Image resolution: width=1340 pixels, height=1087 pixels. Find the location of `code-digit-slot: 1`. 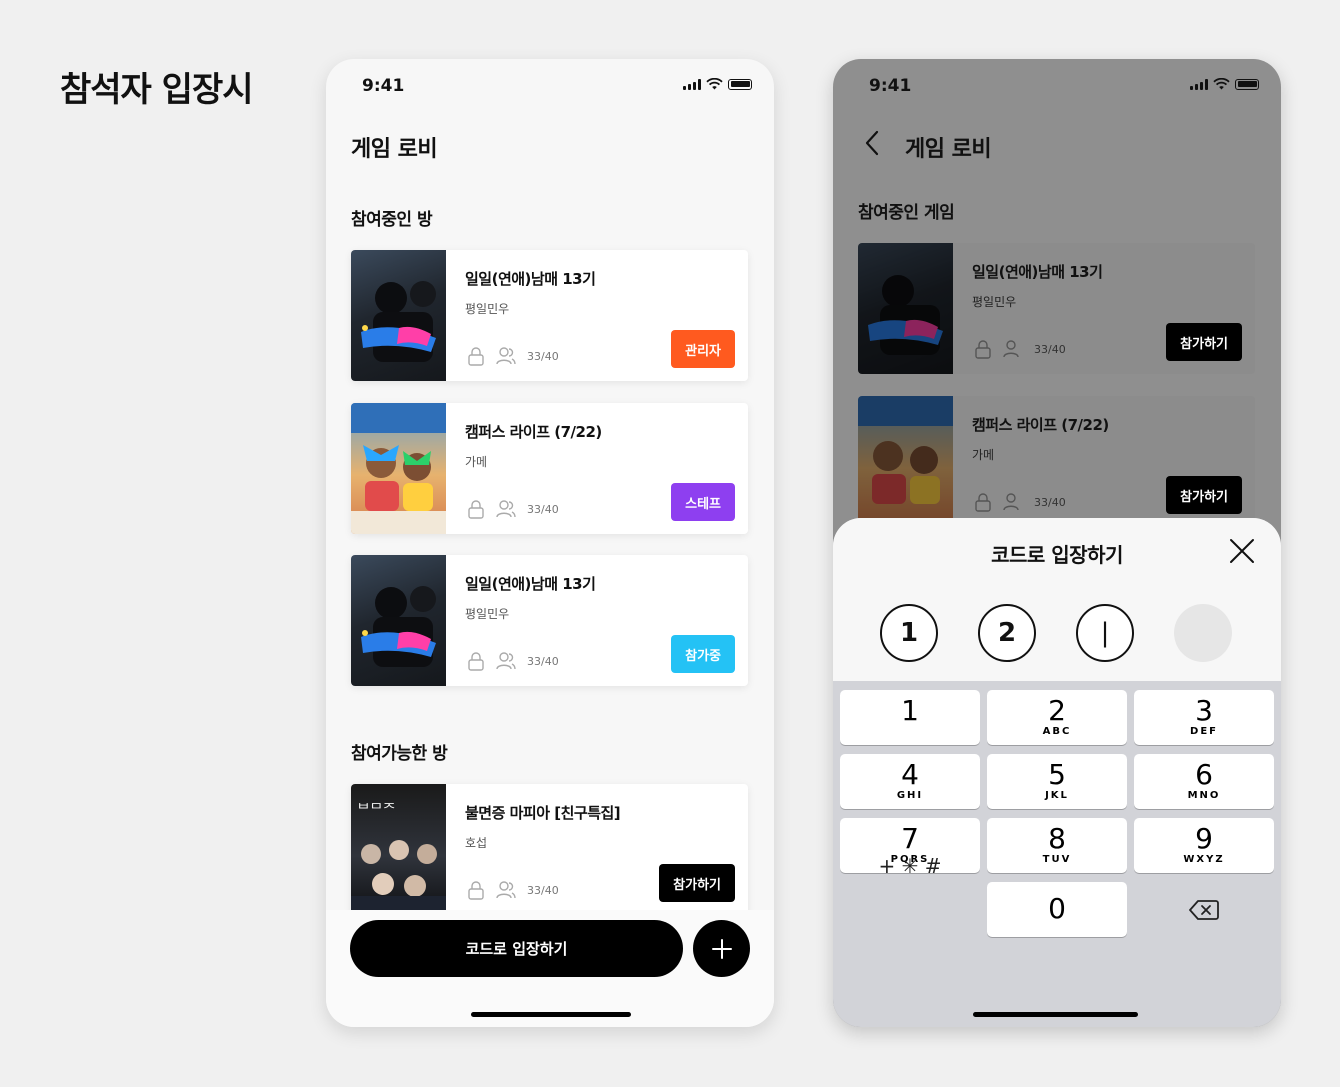

code-digit-slot: 1 is located at coordinates (909, 633).